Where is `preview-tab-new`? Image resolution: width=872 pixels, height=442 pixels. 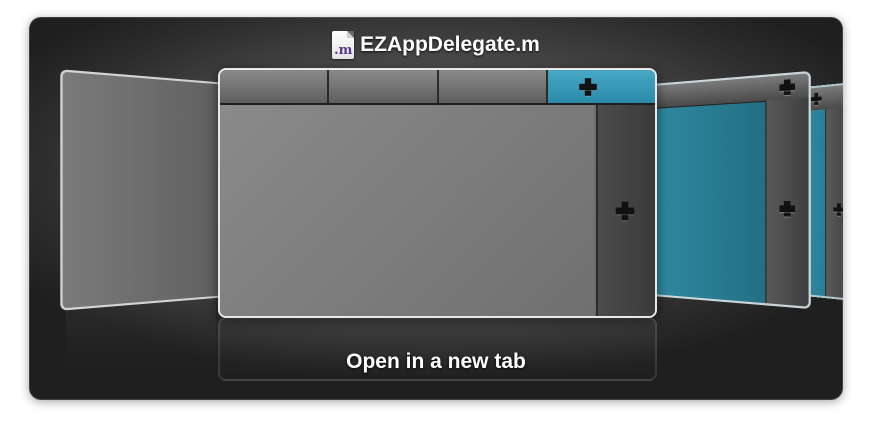 preview-tab-new is located at coordinates (601, 86).